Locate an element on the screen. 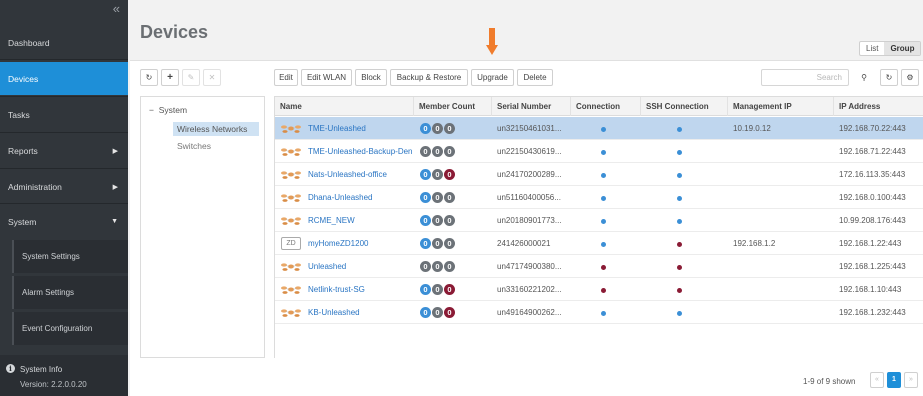 Image resolution: width=923 pixels, height=396 pixels. tree-root: − System is located at coordinates (168, 110).